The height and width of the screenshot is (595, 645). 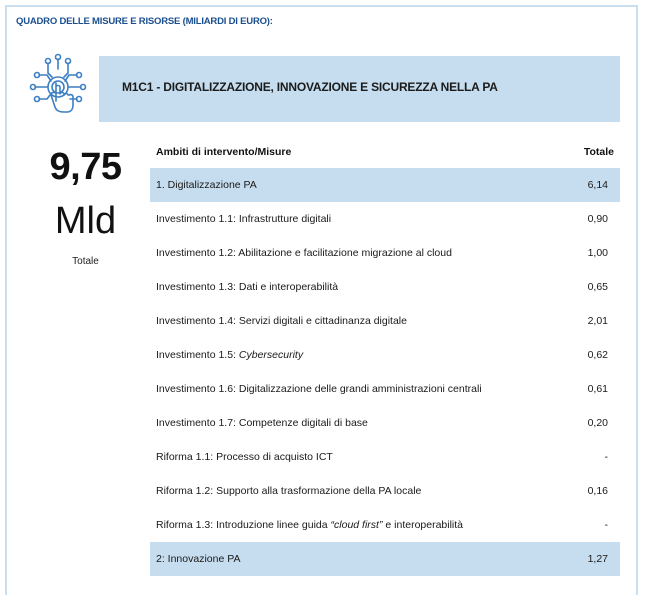 What do you see at coordinates (243, 525) in the screenshot?
I see `row-label-prefix: Riforma 1.3: Introduzione linee guida` at bounding box center [243, 525].